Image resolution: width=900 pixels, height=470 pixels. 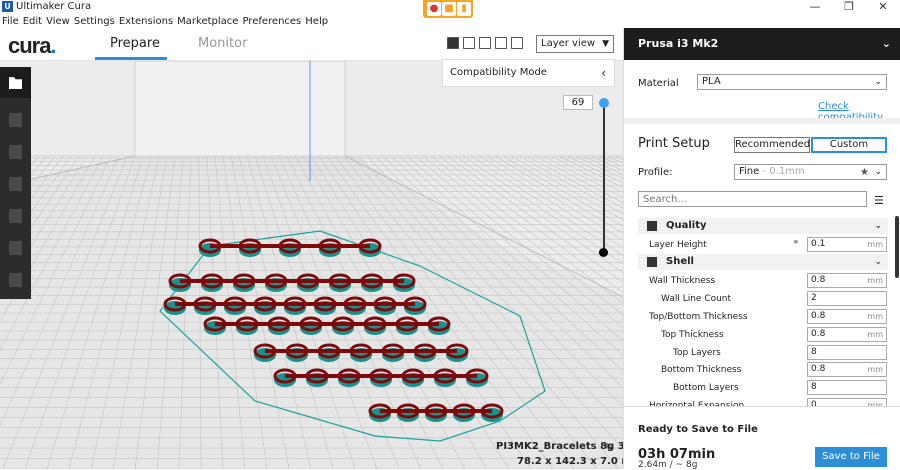 What do you see at coordinates (752, 199) in the screenshot?
I see `settings-search-input` at bounding box center [752, 199].